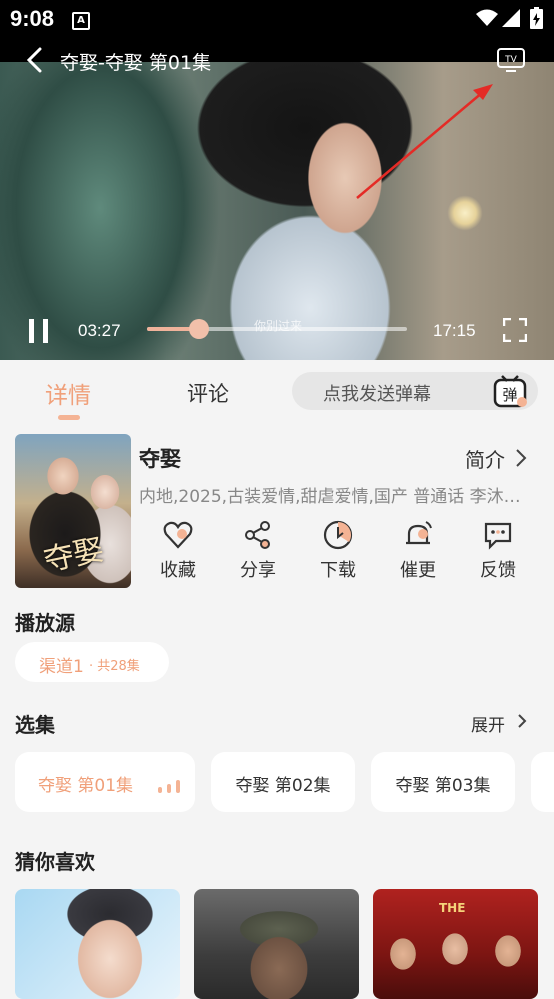 The image size is (554, 999). I want to click on episode-chip-partial, so click(542, 782).